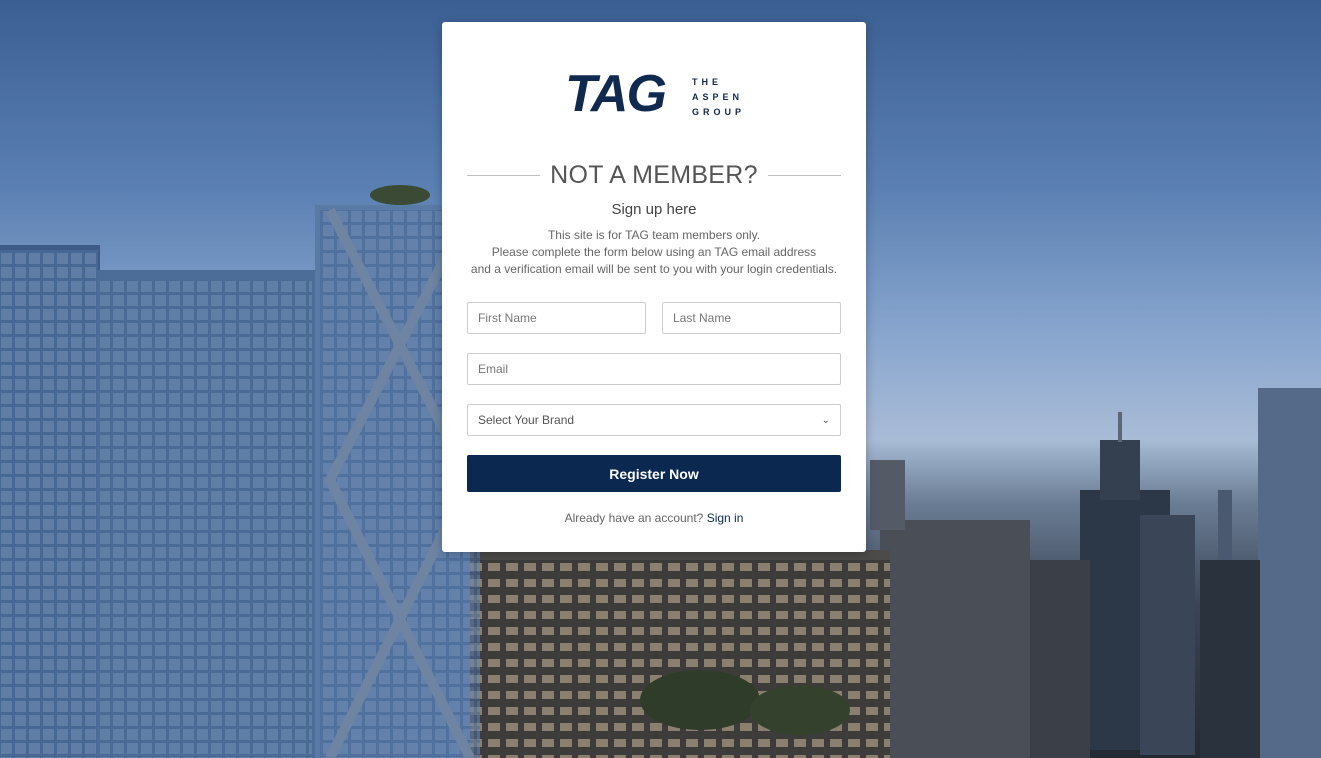 Image resolution: width=1321 pixels, height=758 pixels. What do you see at coordinates (825, 420) in the screenshot?
I see `chevron-down-icon: ⌄` at bounding box center [825, 420].